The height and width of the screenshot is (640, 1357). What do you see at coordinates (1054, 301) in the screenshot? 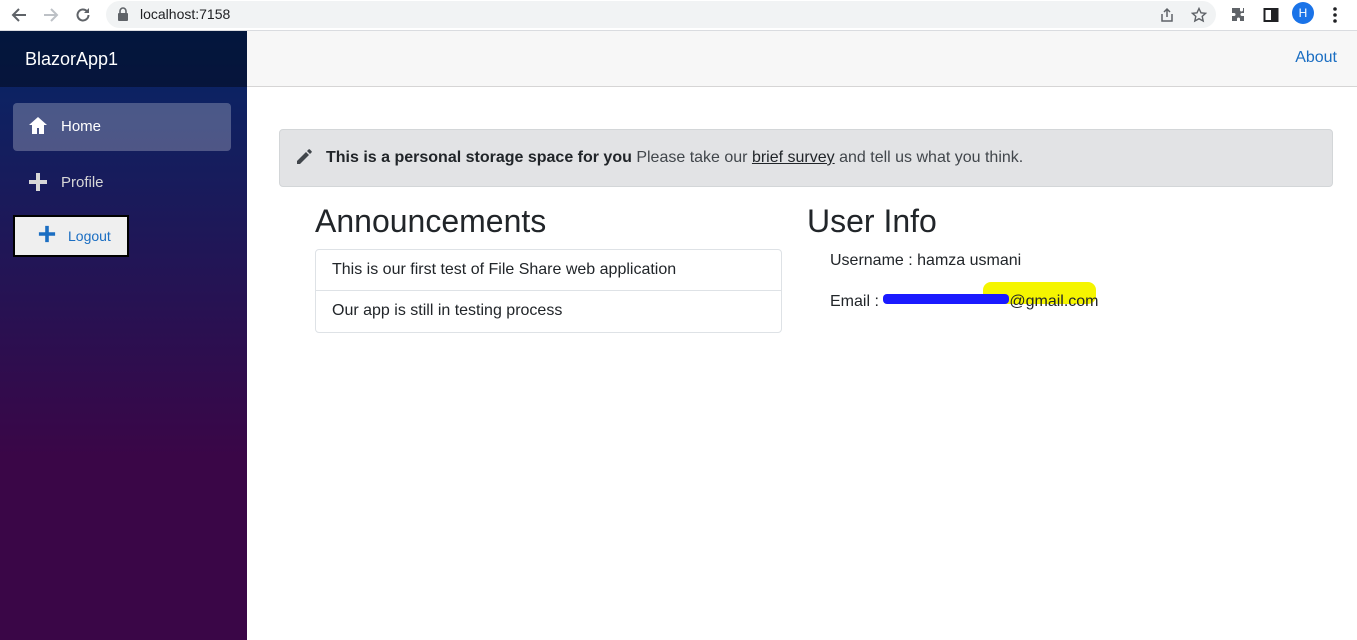
I see `email-suffix: @gmail.com` at bounding box center [1054, 301].